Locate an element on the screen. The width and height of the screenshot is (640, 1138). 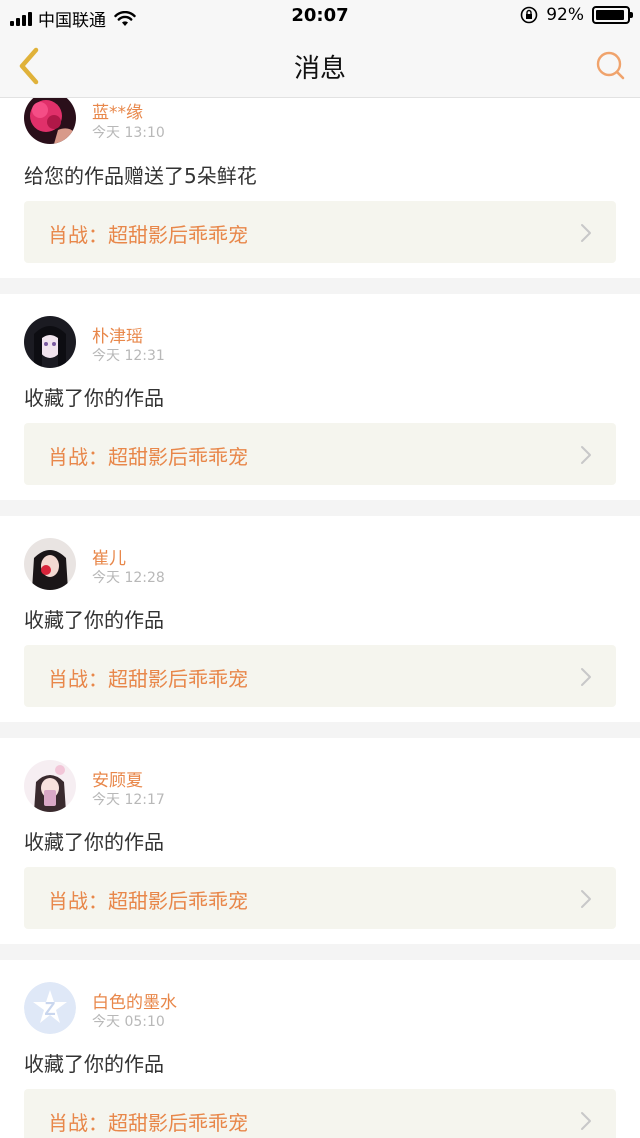
status-bar: 中国联通 20:07 92% is located at coordinates (320, 16).